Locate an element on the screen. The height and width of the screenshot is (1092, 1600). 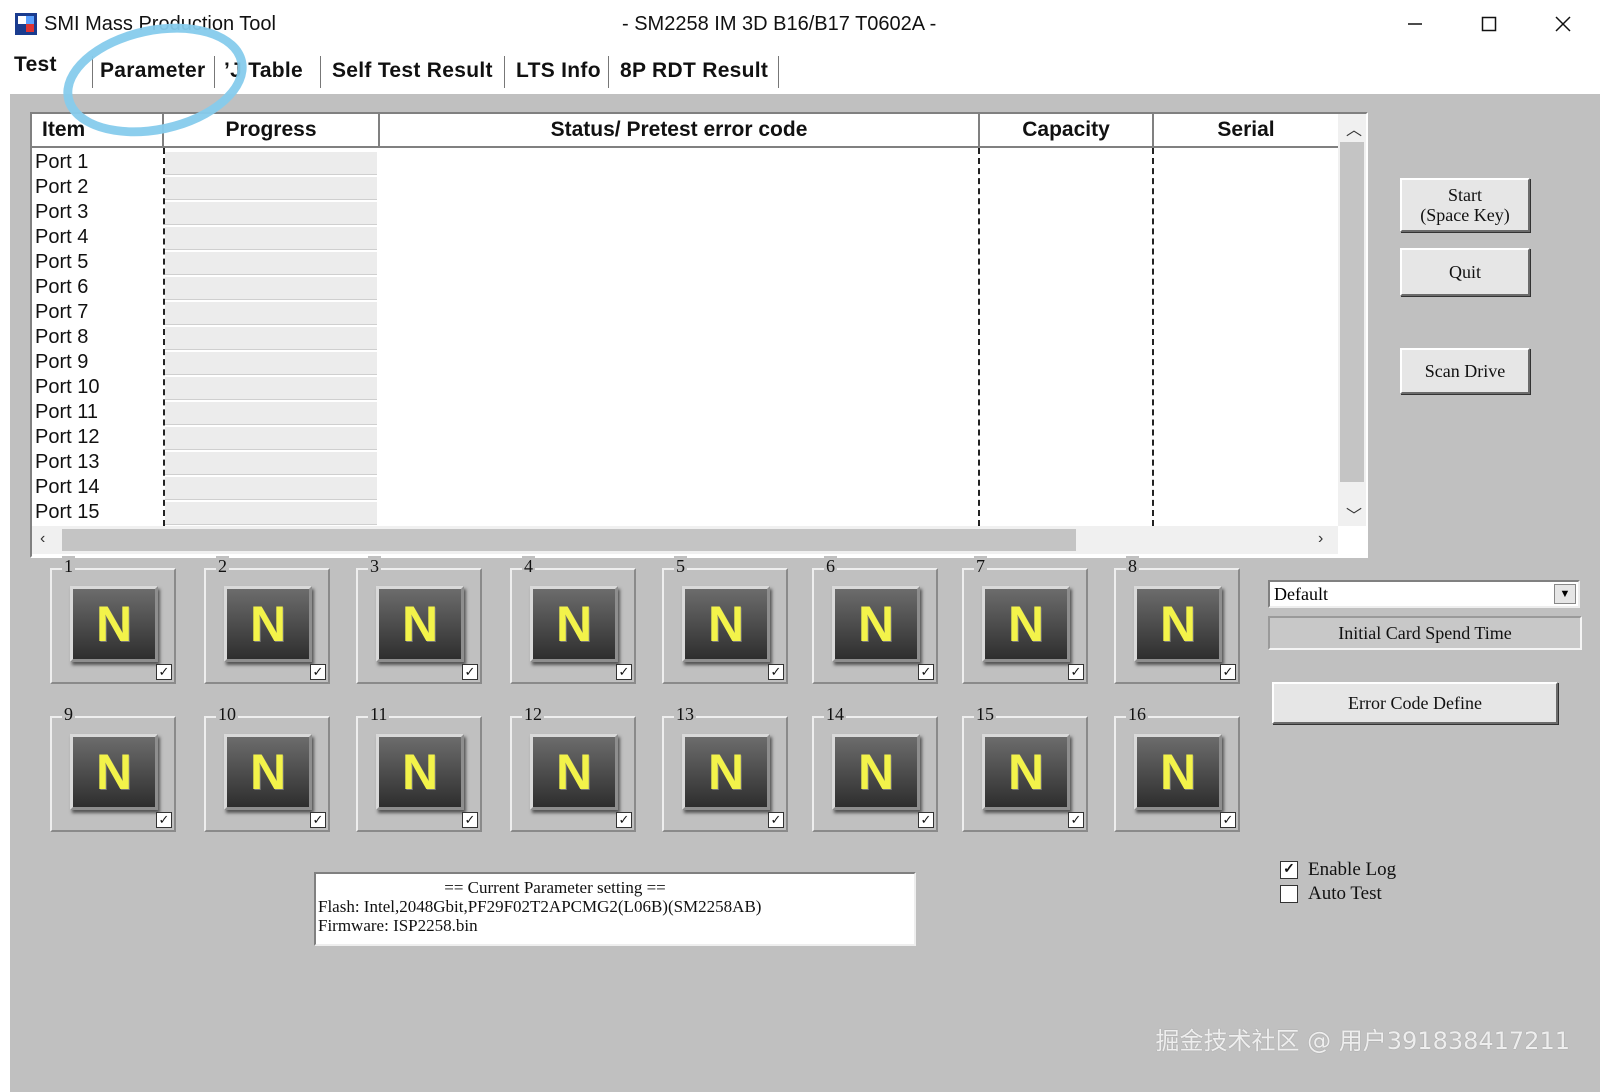
port-slot: 1 N ✓ is located at coordinates (113, 620).